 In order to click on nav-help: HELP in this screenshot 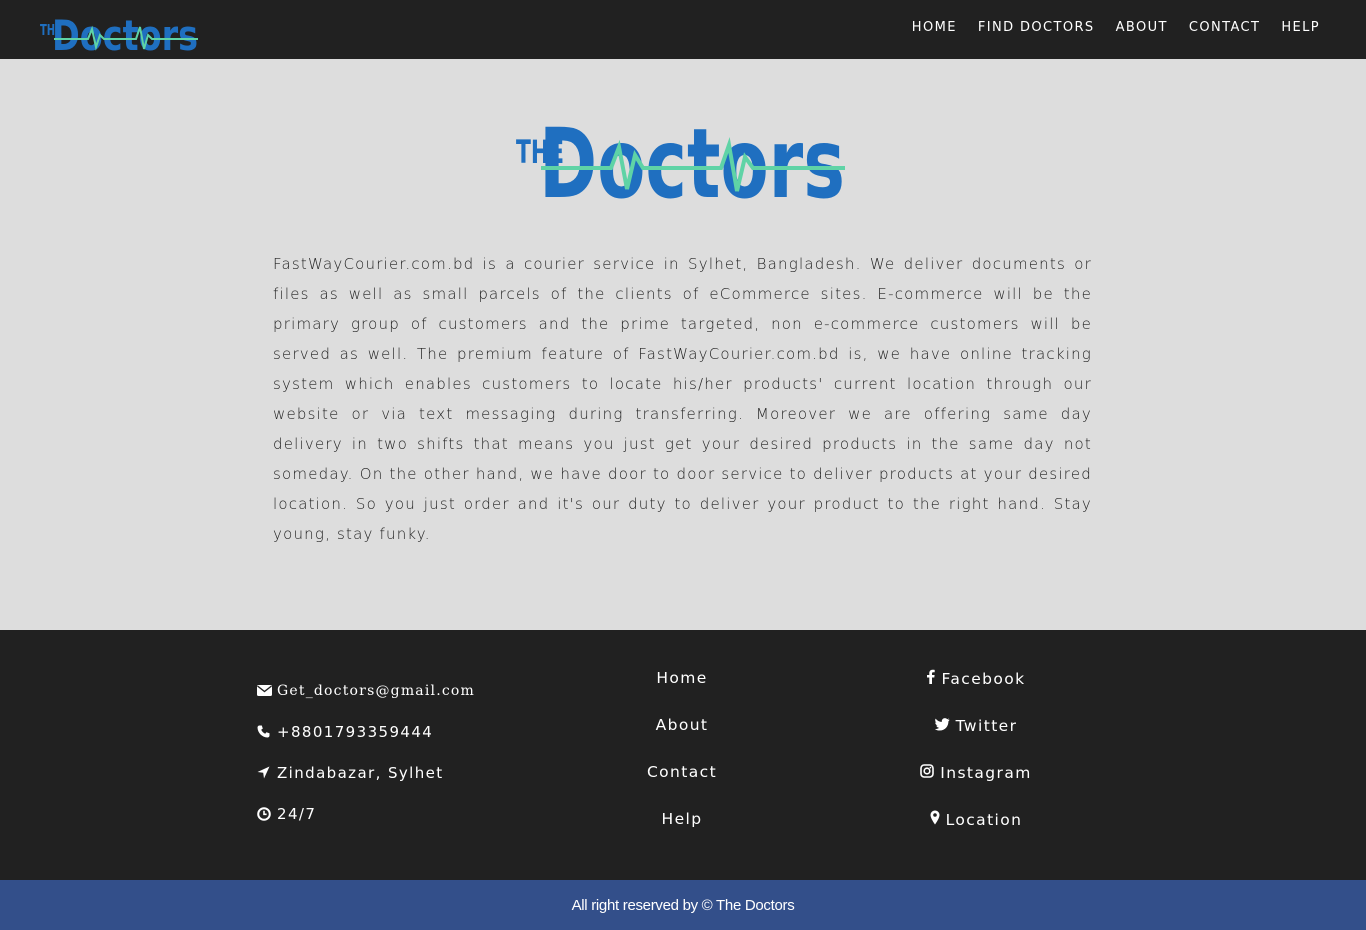, I will do `click(1300, 27)`.